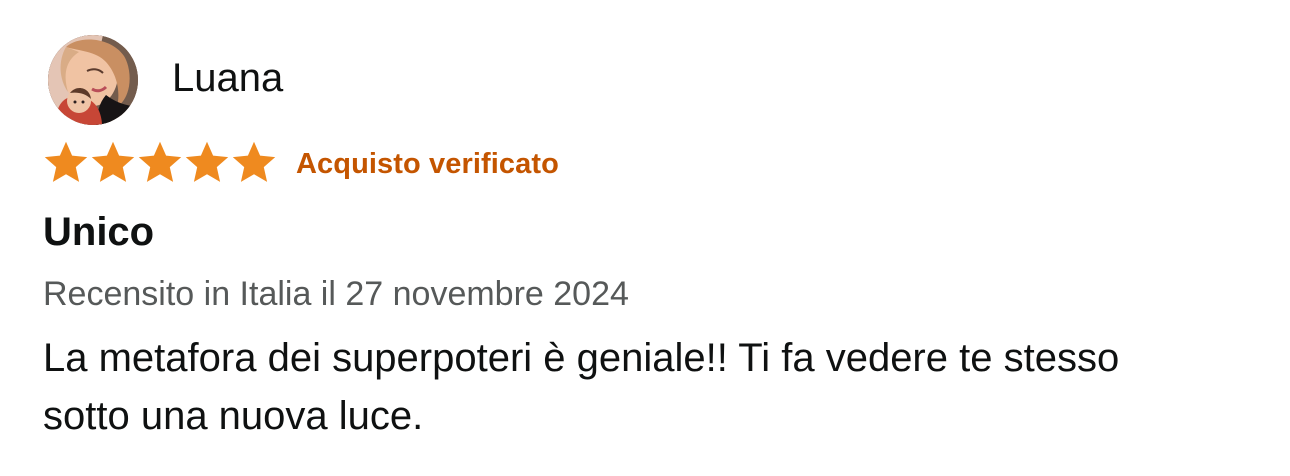  I want to click on reviewer-name: Luana, so click(227, 78).